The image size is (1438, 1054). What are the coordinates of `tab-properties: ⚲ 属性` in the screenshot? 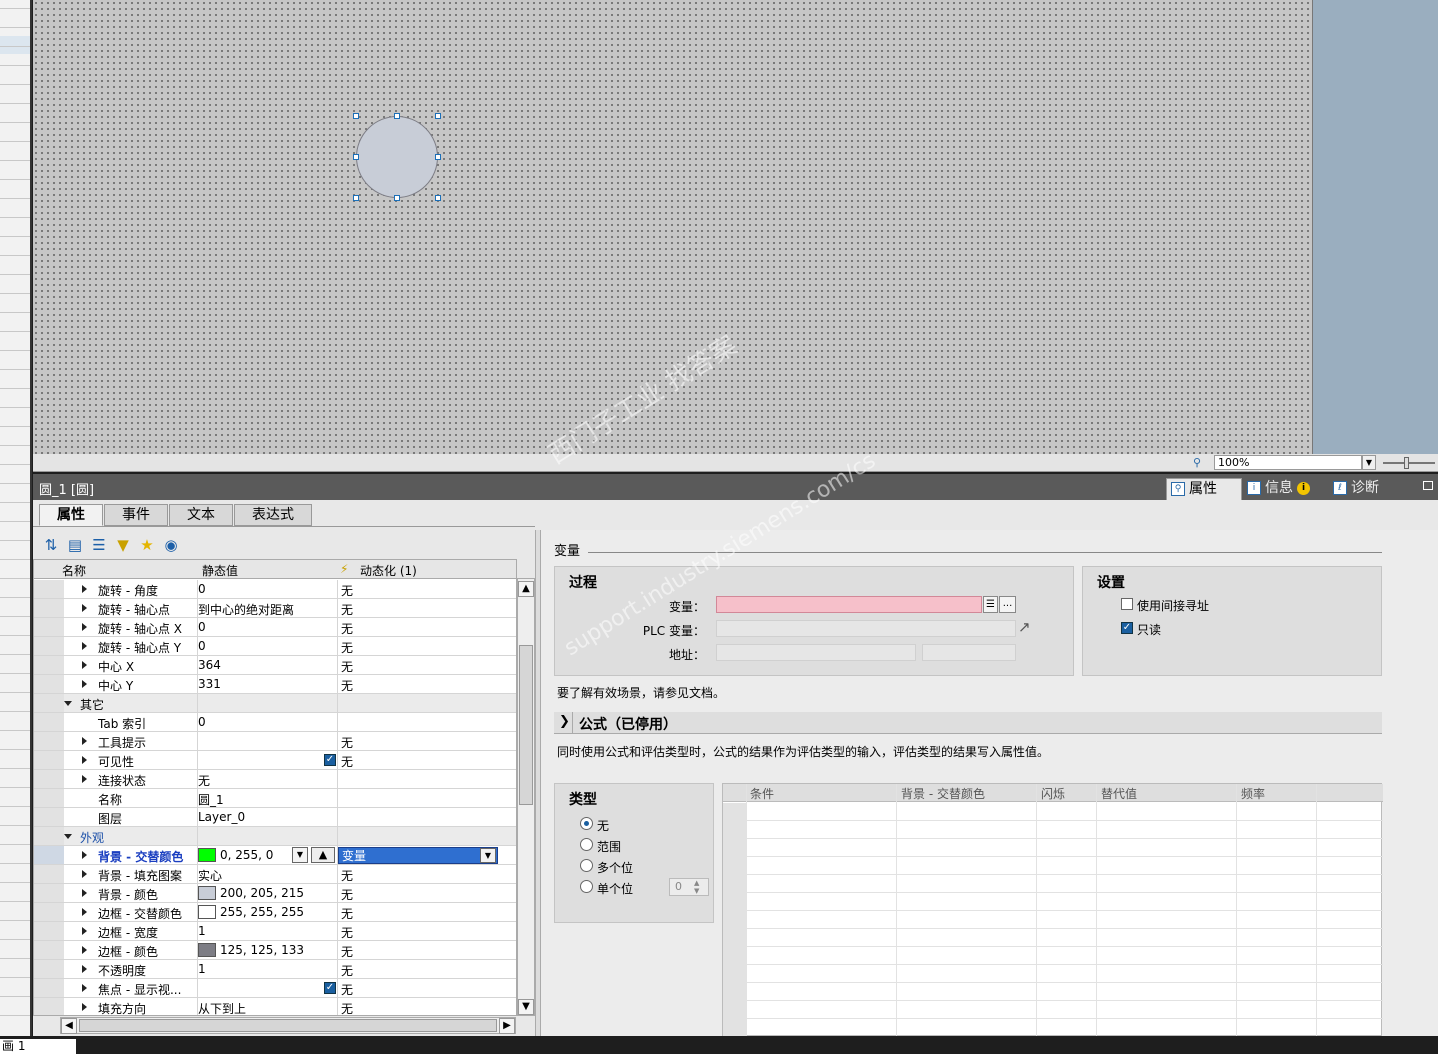 It's located at (1204, 489).